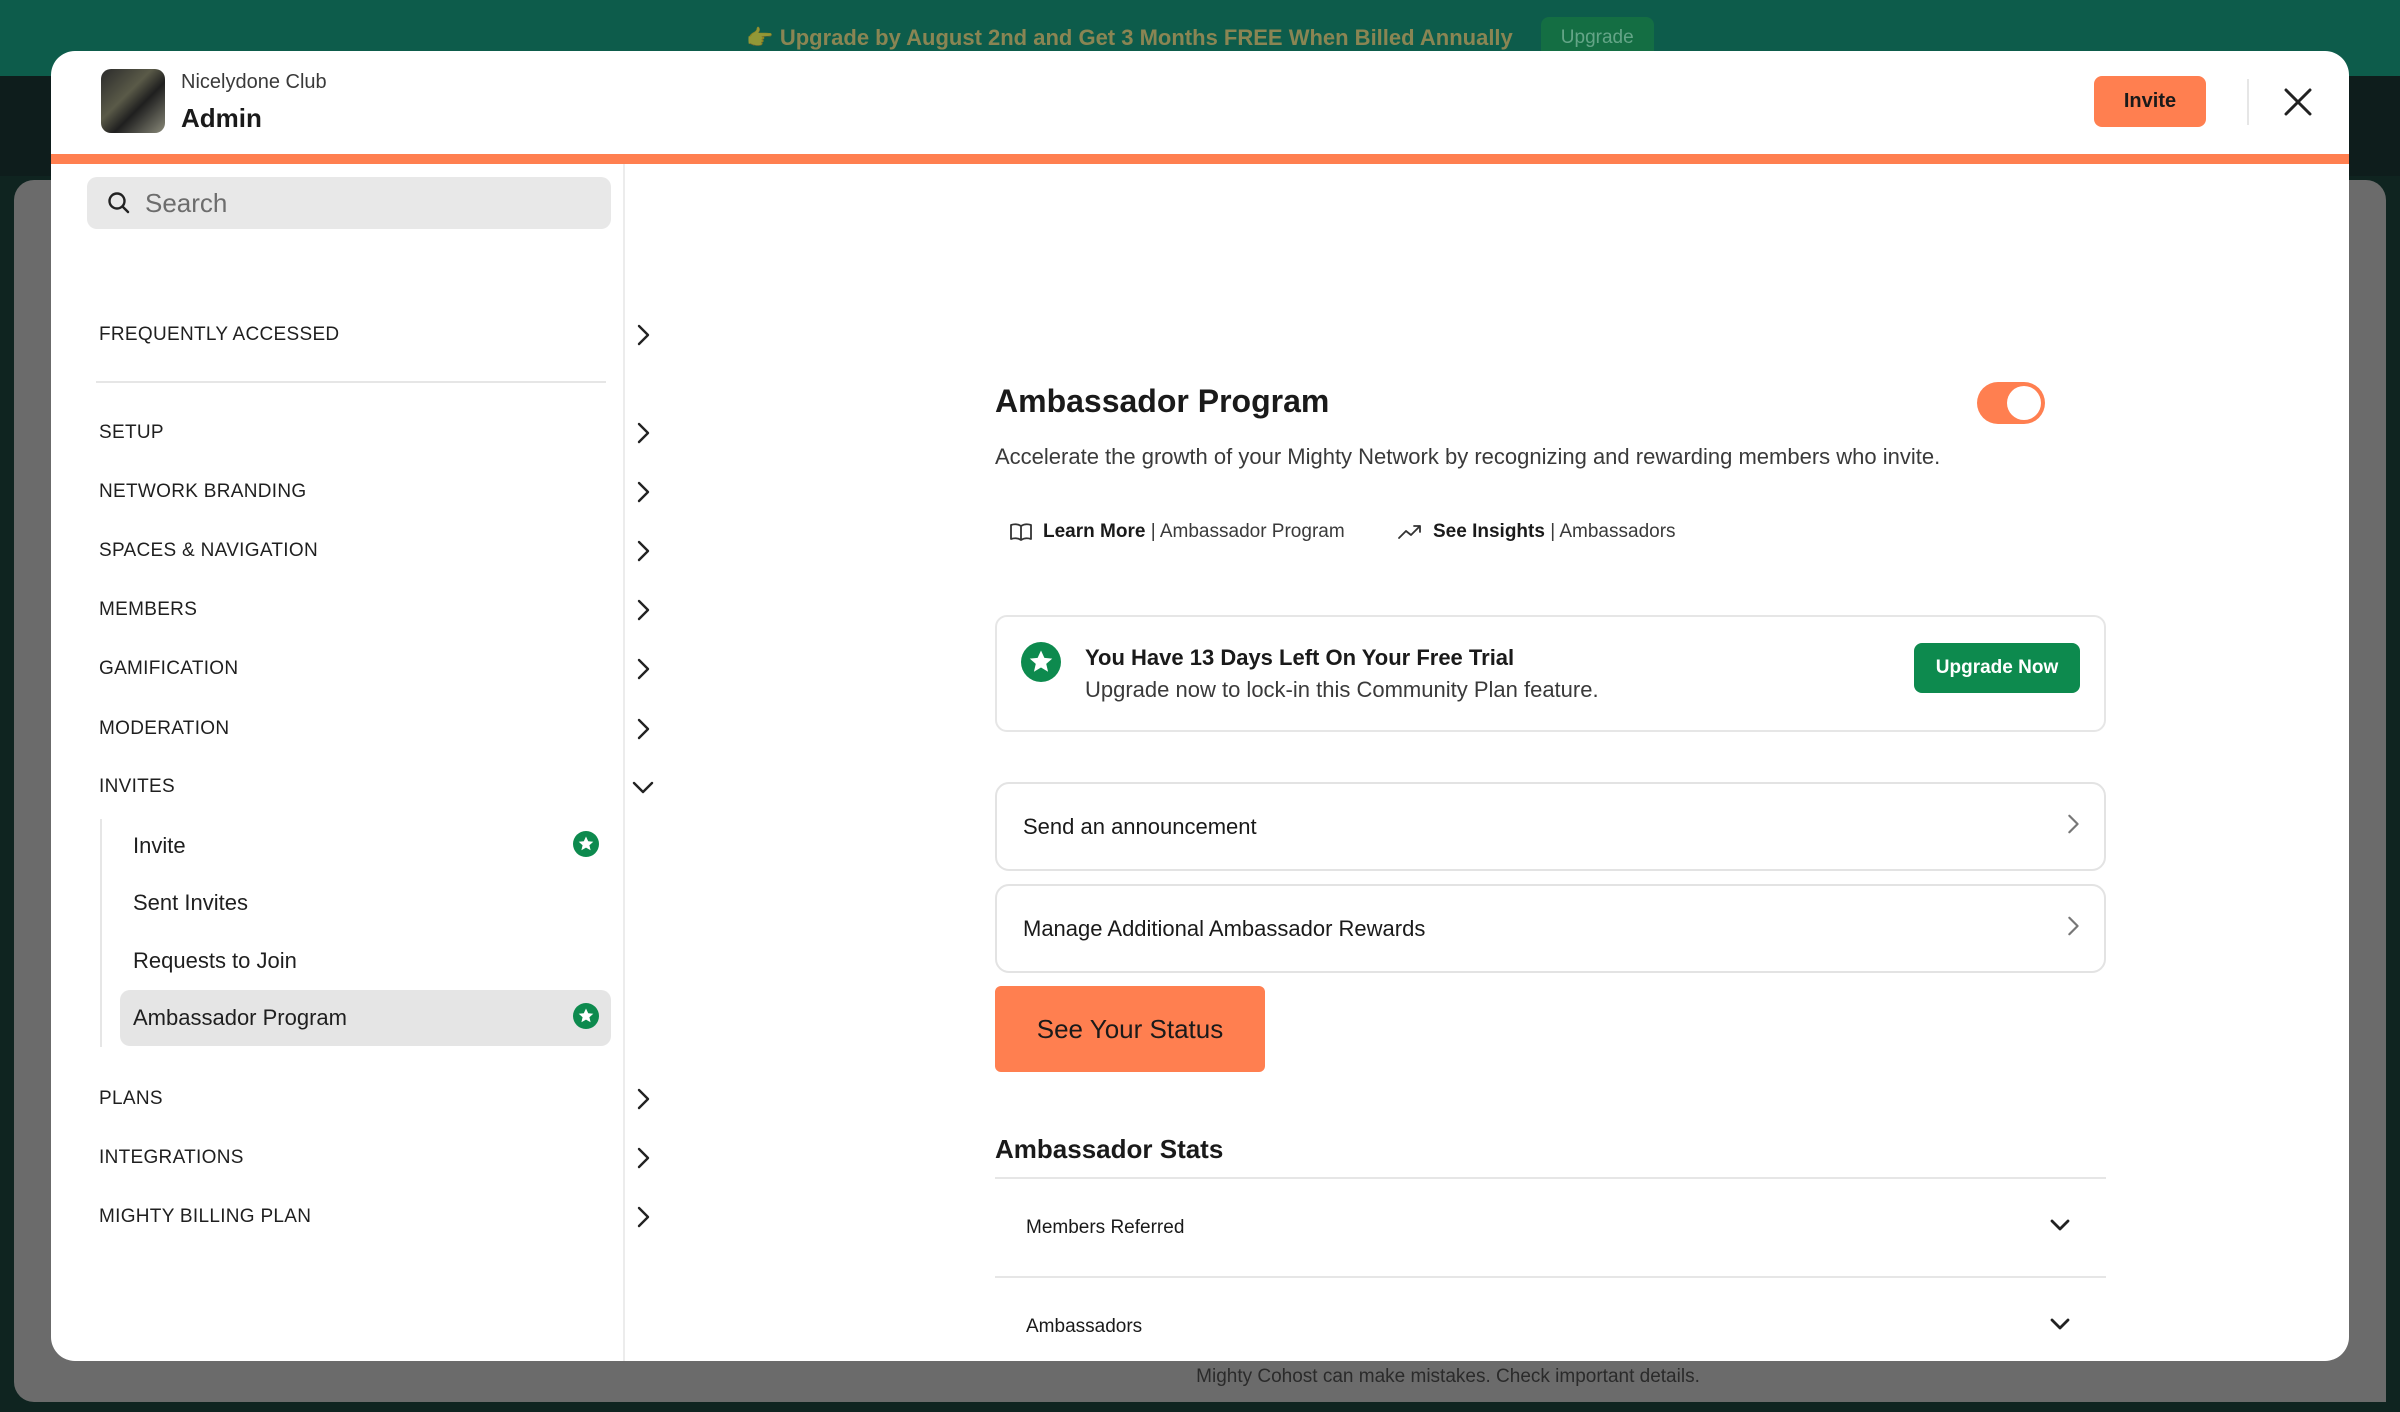 Image resolution: width=2400 pixels, height=1412 pixels. What do you see at coordinates (377, 1158) in the screenshot?
I see `sidebar-item-integrations: INTEGRATIONS` at bounding box center [377, 1158].